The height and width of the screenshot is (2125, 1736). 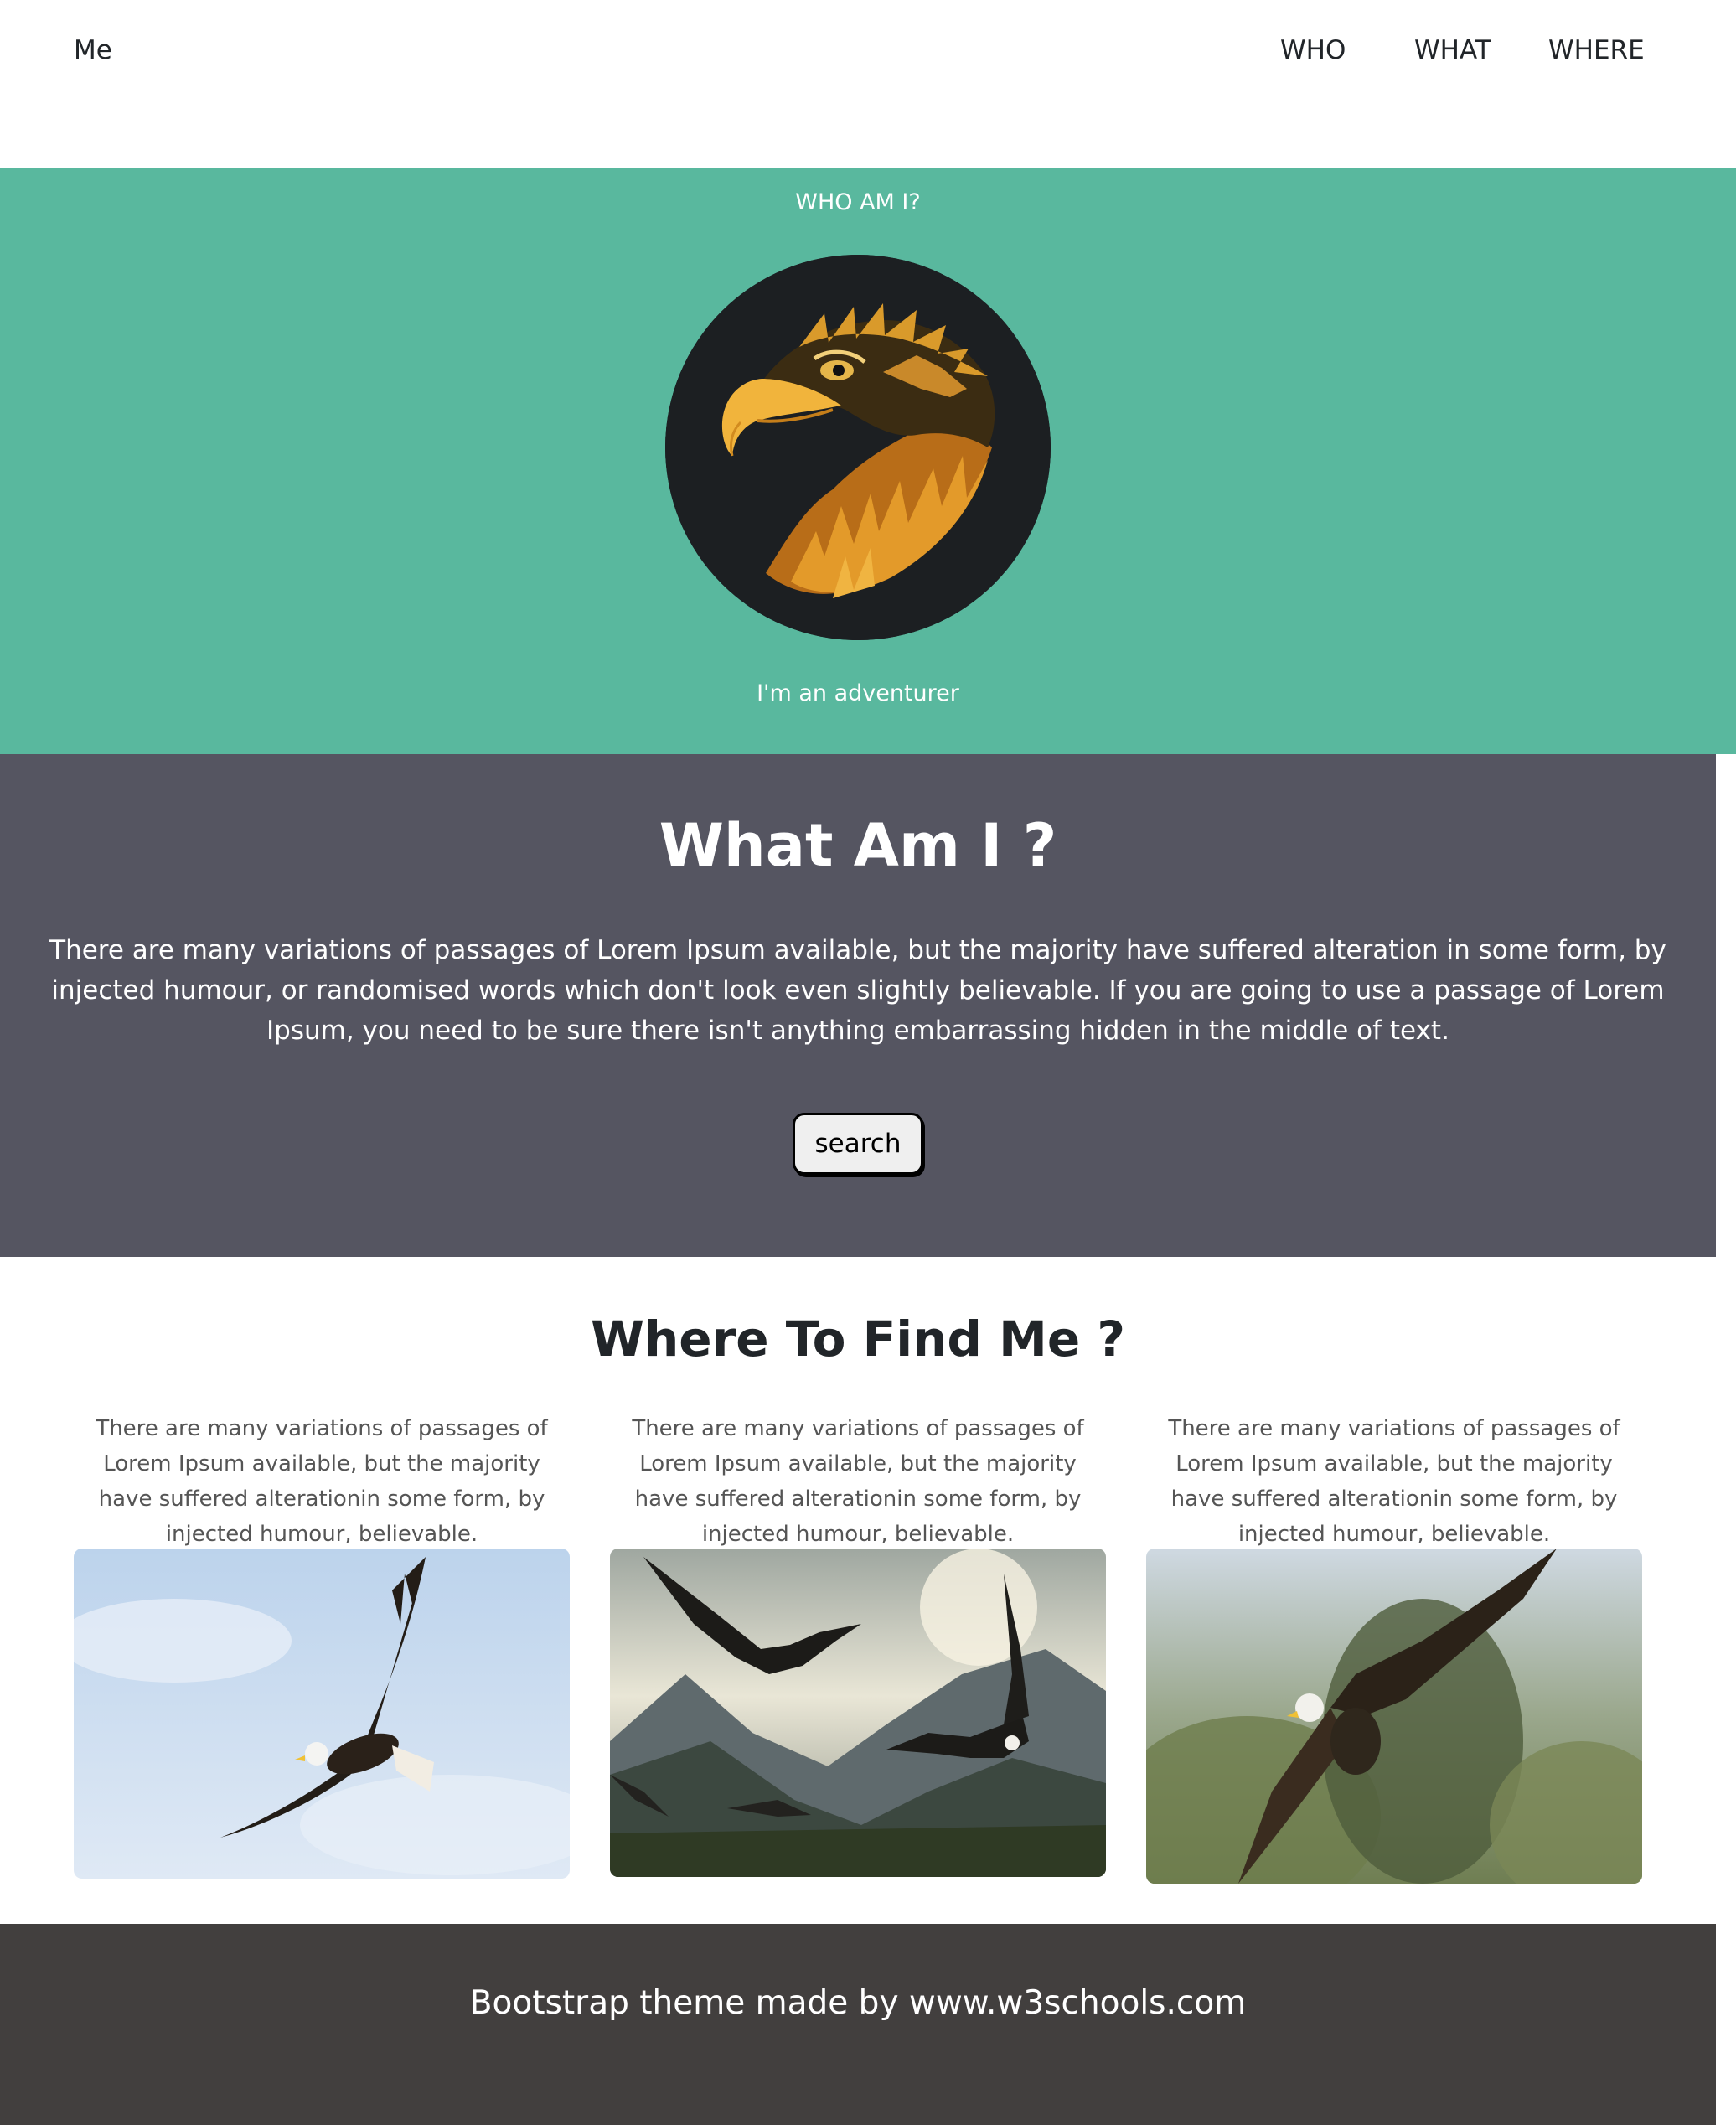 I want to click on who-tagline: I'm an adventurer, so click(x=858, y=693).